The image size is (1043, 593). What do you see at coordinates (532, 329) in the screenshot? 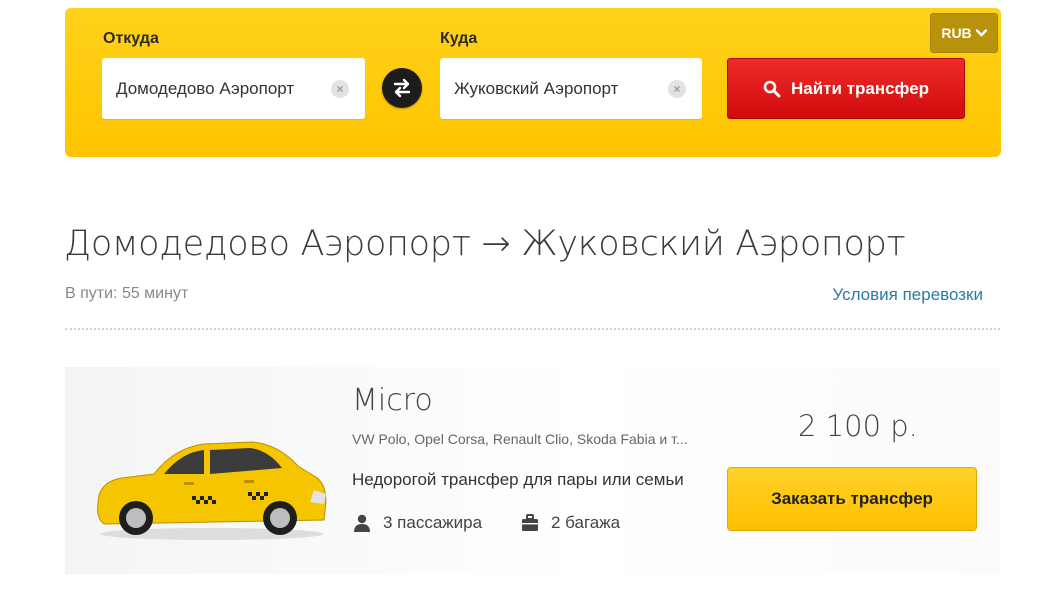
I see `divider` at bounding box center [532, 329].